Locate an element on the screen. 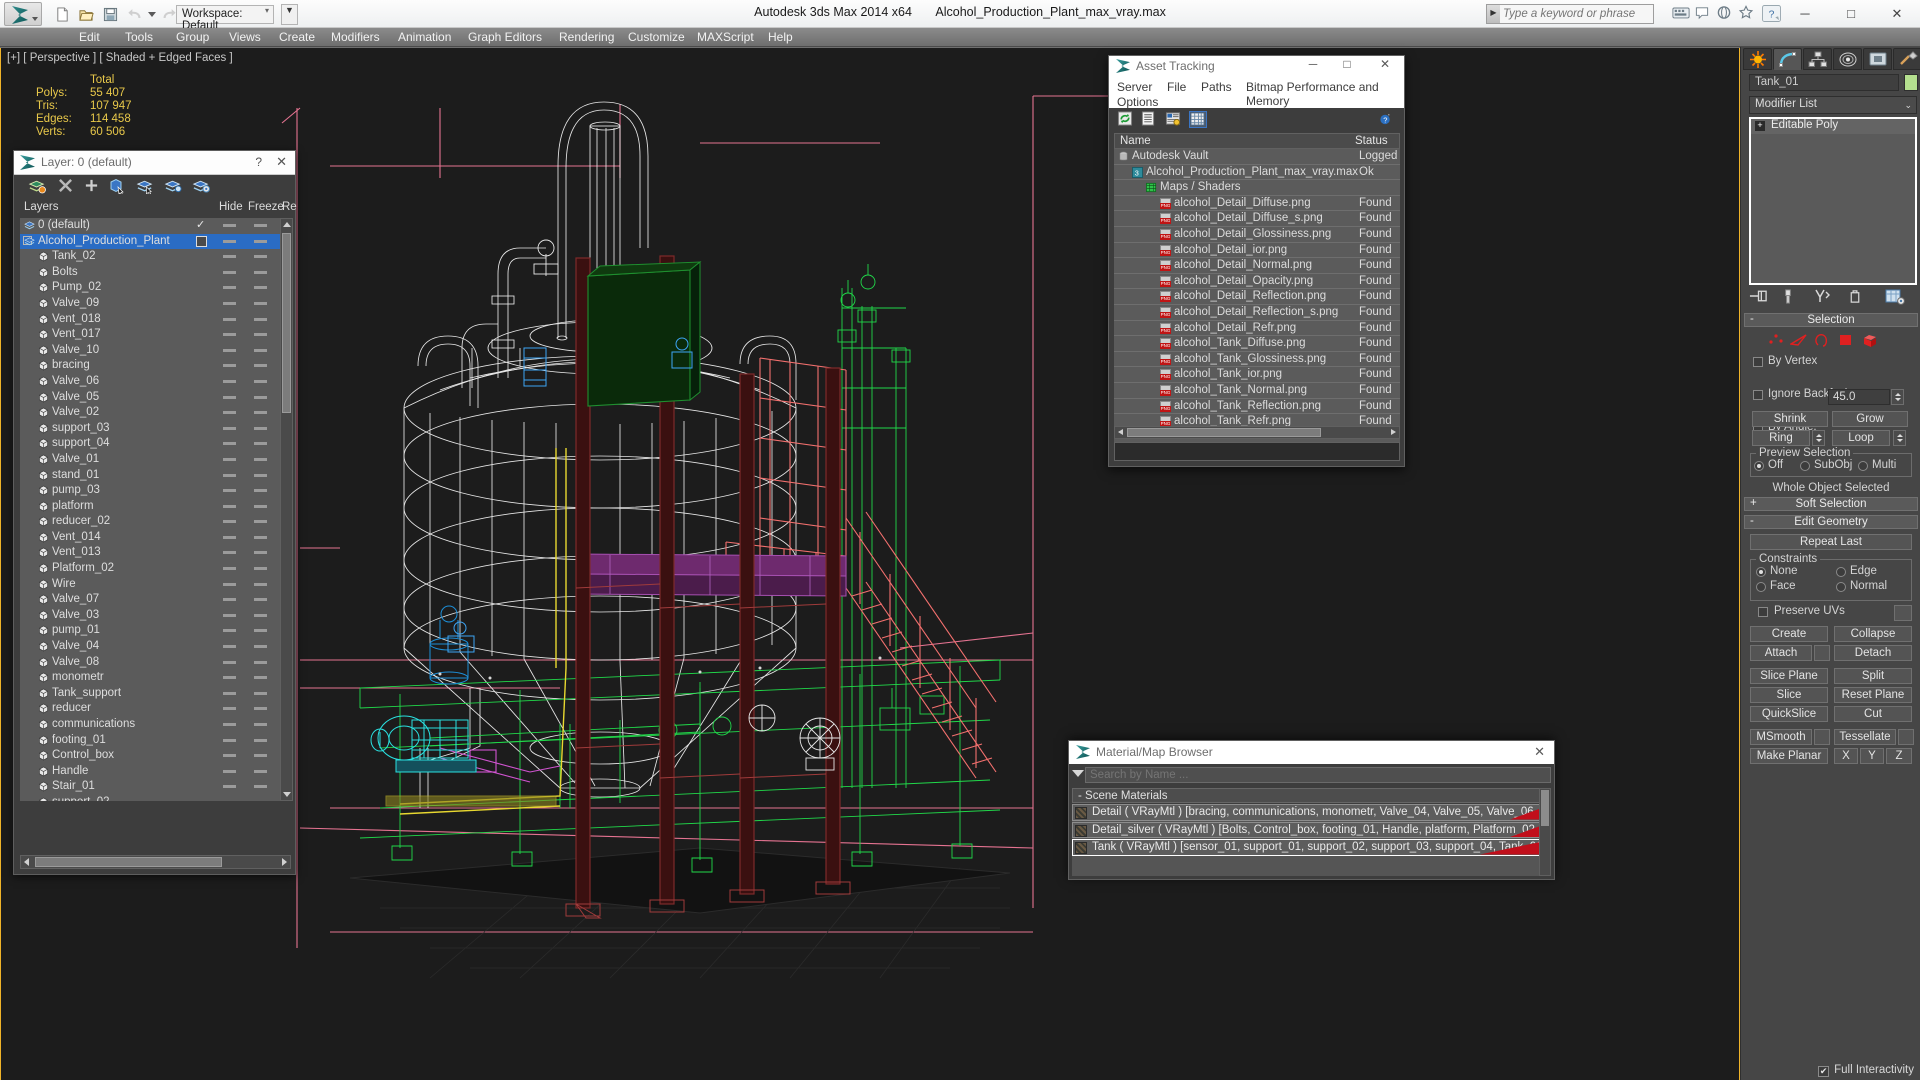 The width and height of the screenshot is (1920, 1080). asset-row: 3 Alcohol_Production_Plant_max_vray.max Ok is located at coordinates (1257, 173).